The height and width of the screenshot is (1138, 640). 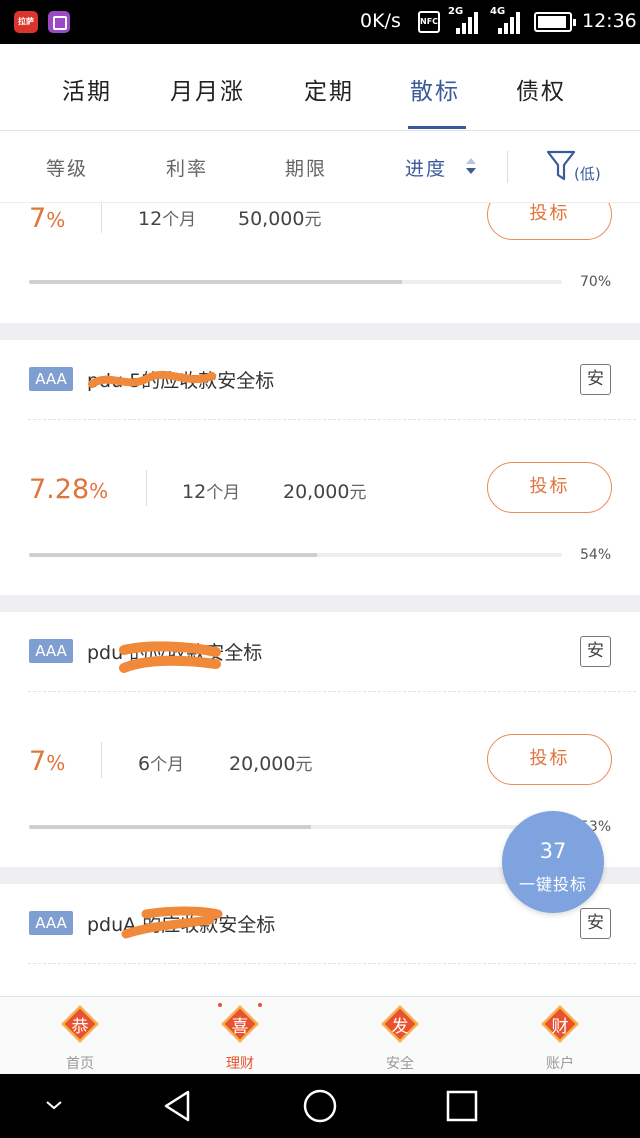 I want to click on nfc-icon: NFC, so click(x=429, y=22).